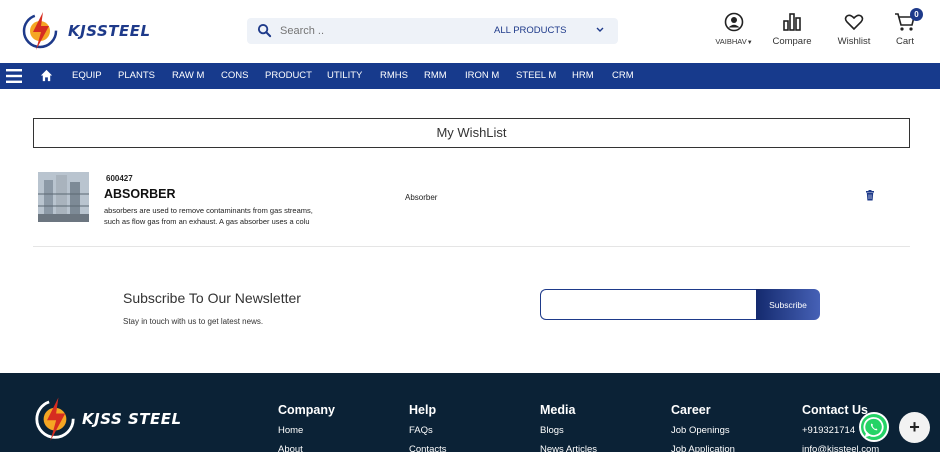 Image resolution: width=940 pixels, height=452 pixels. I want to click on product-name: ABSORBER, so click(140, 194).